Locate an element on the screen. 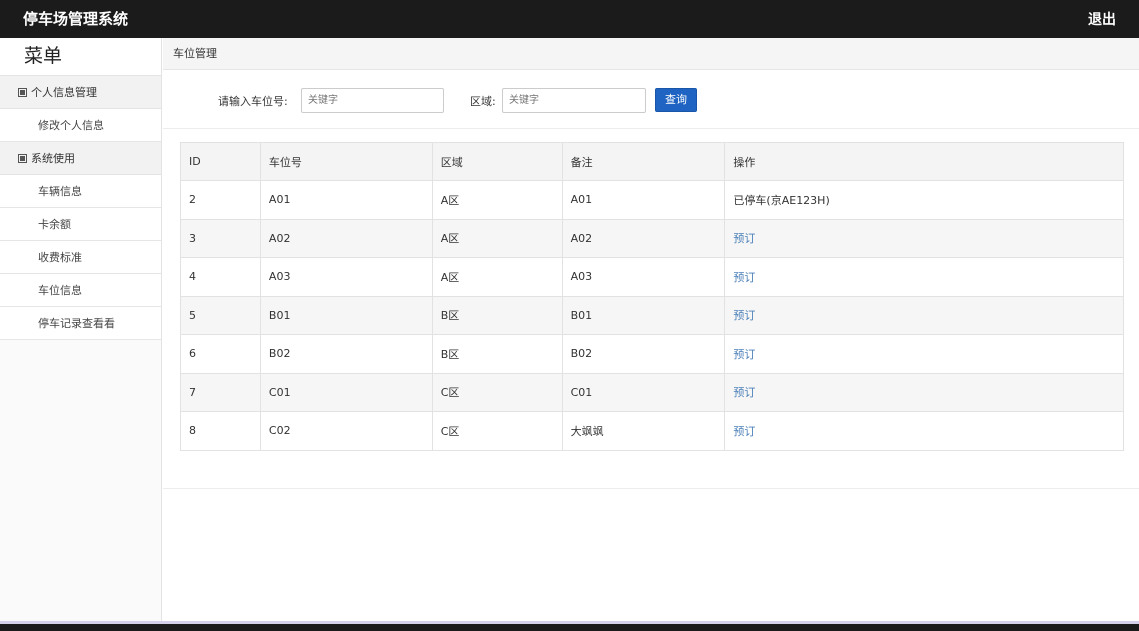 Image resolution: width=1139 pixels, height=631 pixels. cell-note: B02 is located at coordinates (643, 354).